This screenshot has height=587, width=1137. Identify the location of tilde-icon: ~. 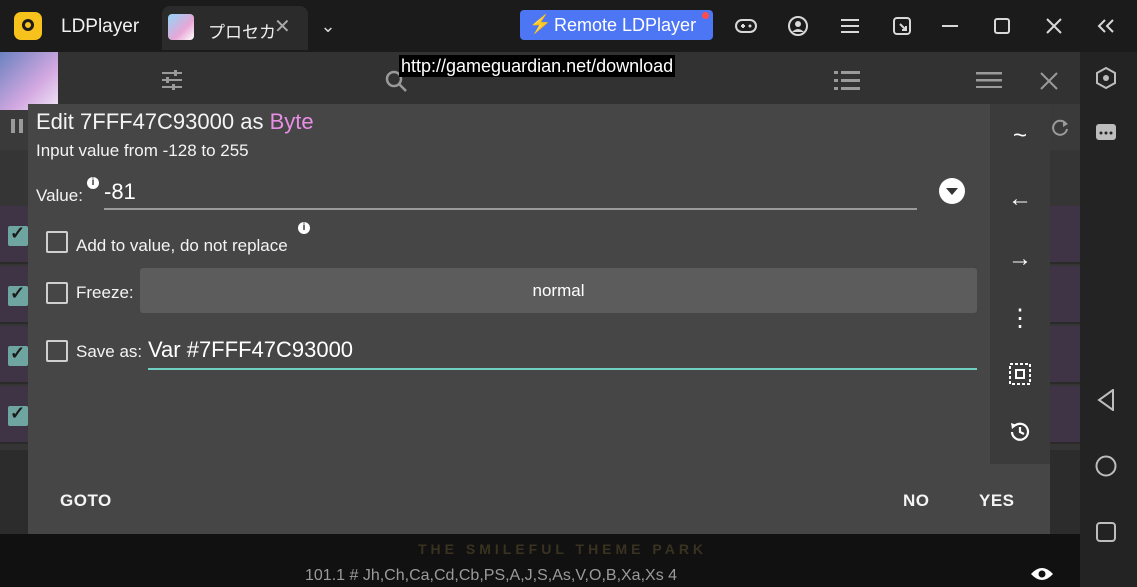
(1020, 136).